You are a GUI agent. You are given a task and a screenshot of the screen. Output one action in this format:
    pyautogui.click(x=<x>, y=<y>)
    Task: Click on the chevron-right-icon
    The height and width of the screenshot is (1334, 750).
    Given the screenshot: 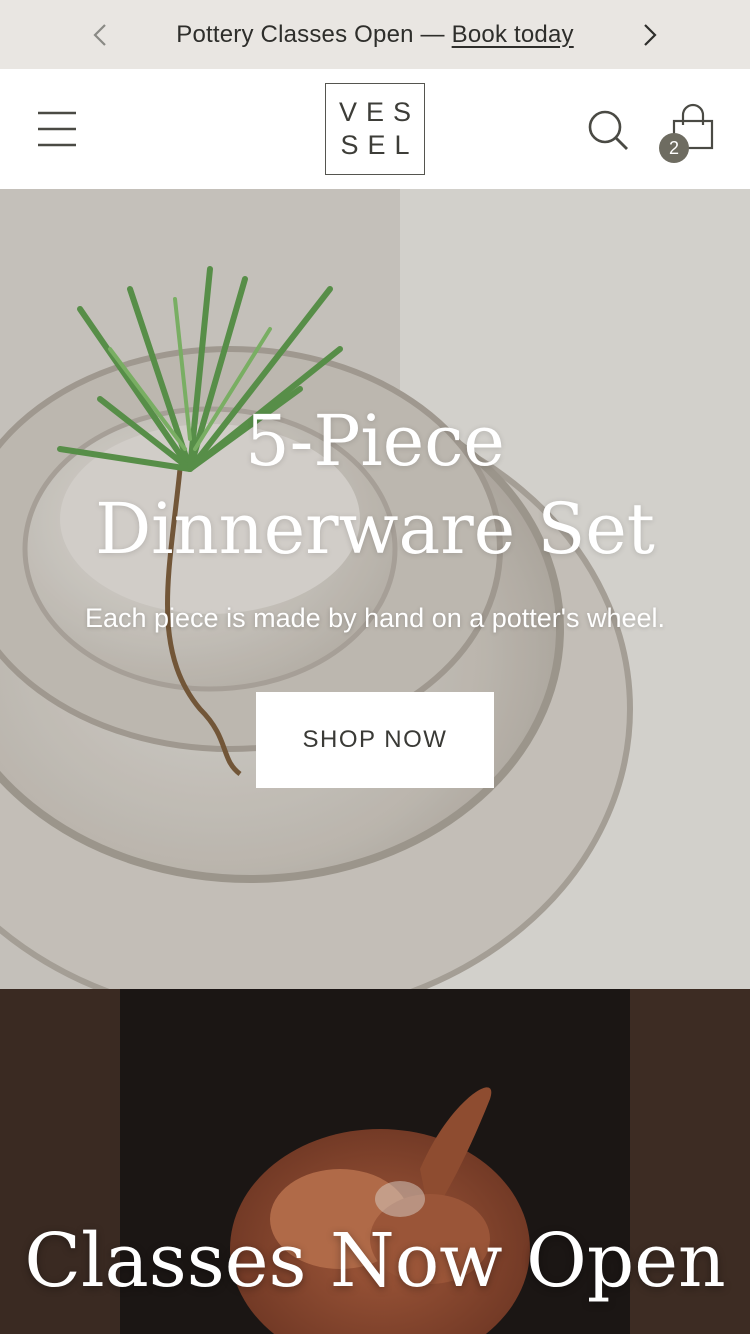 What is the action you would take?
    pyautogui.click(x=650, y=34)
    